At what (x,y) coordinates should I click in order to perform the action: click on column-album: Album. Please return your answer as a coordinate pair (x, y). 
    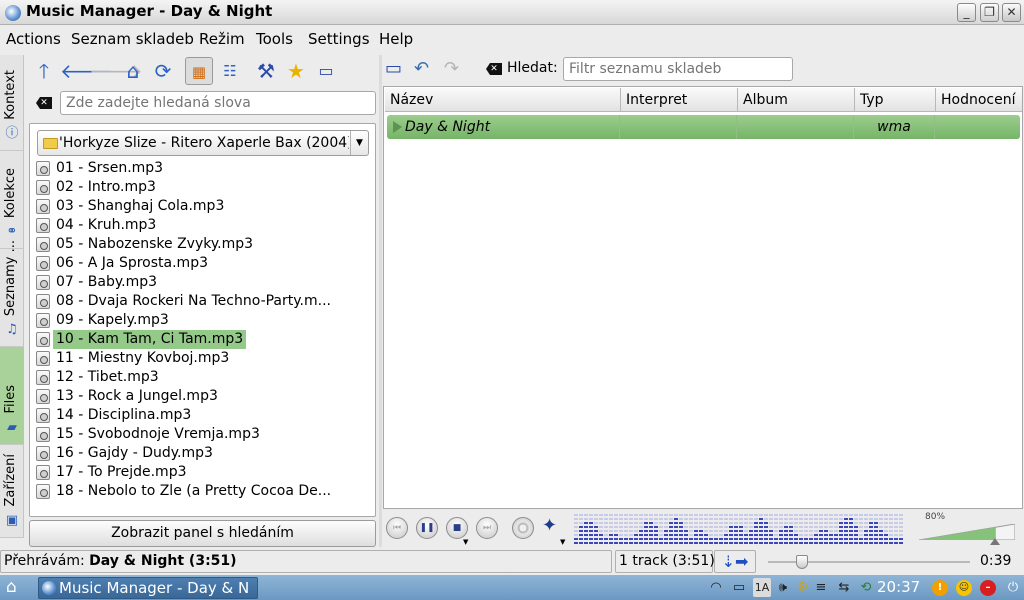
    Looking at the image, I should click on (796, 100).